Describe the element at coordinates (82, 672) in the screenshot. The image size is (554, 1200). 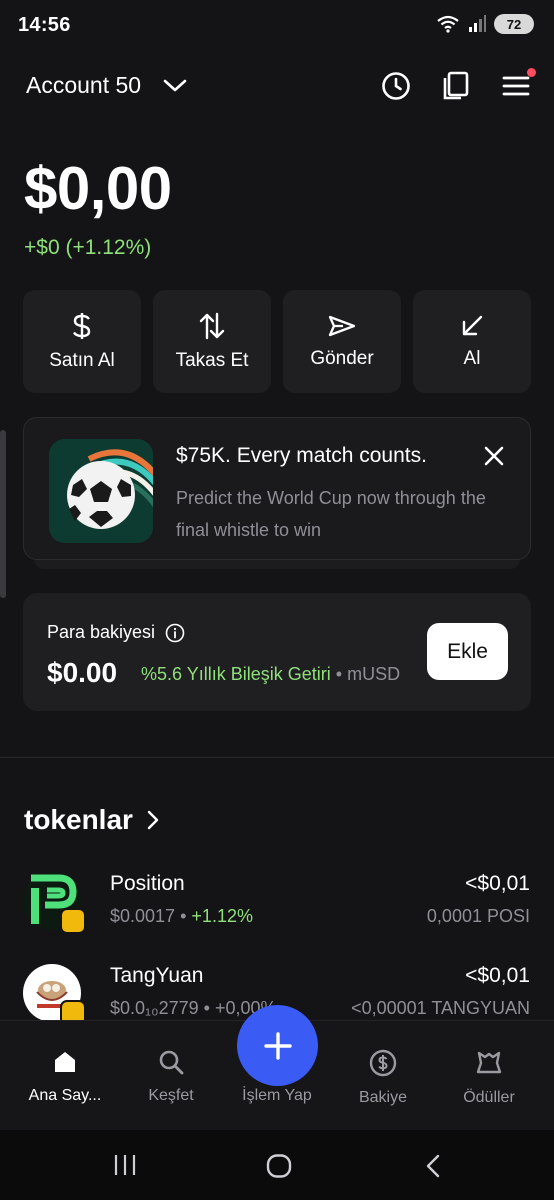
I see `cash-amount: $0.00` at that location.